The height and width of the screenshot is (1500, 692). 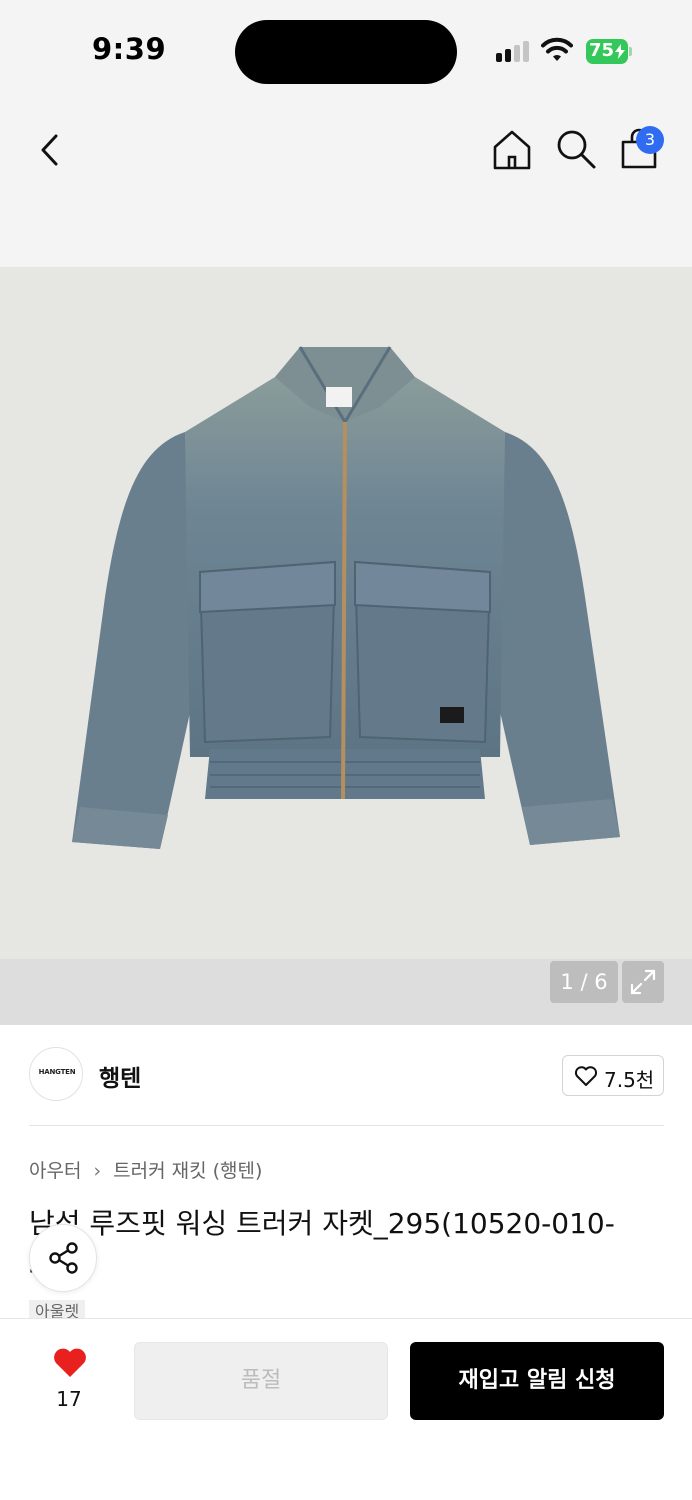 I want to click on brand-name: 행텐, so click(x=120, y=1076).